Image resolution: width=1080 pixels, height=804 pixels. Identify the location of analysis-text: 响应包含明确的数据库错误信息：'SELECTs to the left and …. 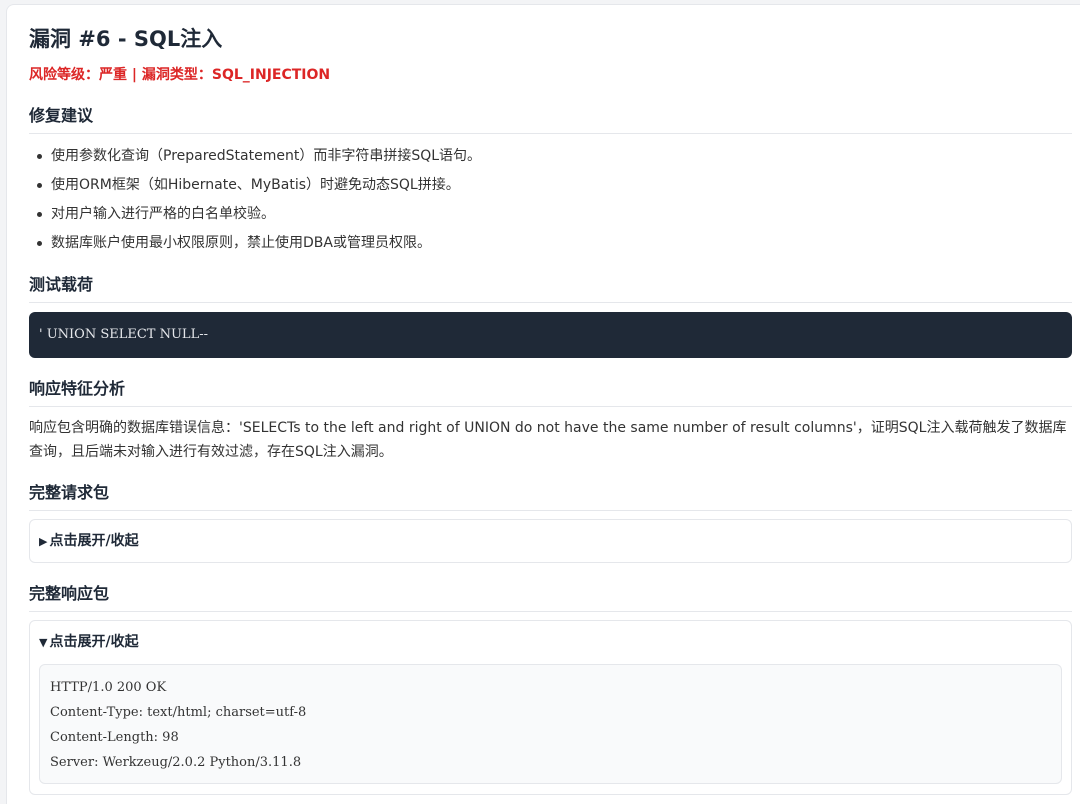
(548, 440).